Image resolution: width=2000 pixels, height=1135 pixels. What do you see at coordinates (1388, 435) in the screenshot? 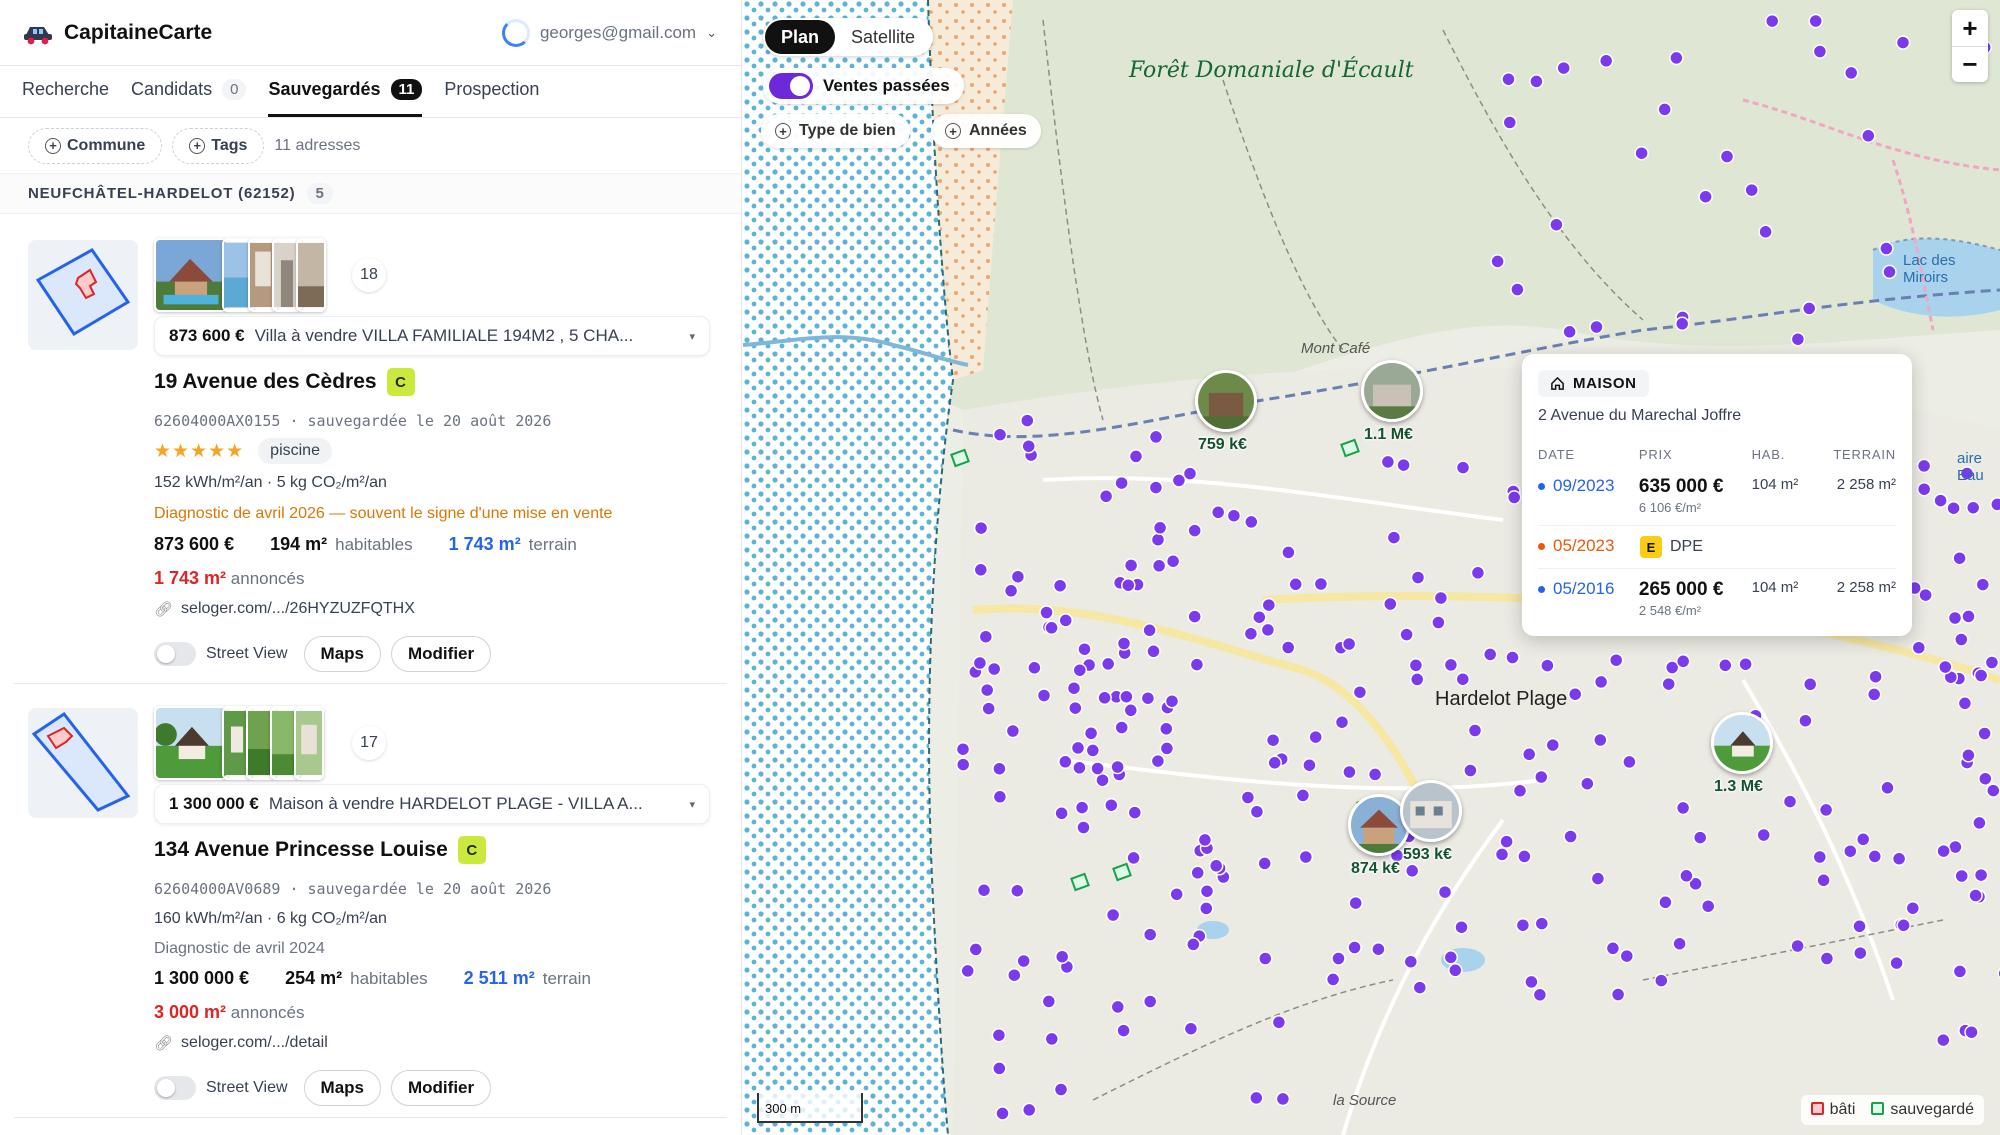
I see `pin-price-label: 1.1 M€` at bounding box center [1388, 435].